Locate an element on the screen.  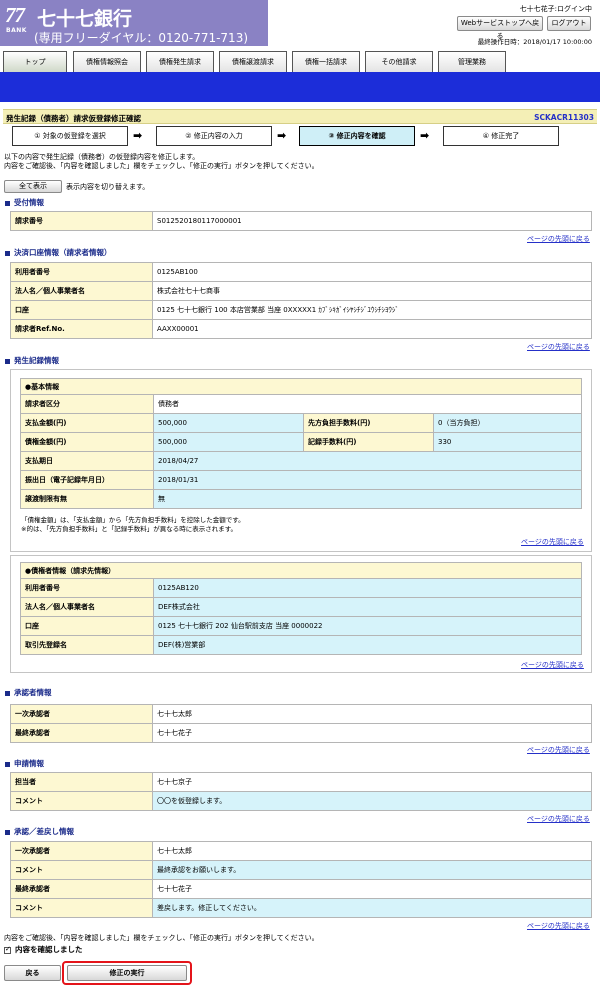
table-row: コメント 差戻します。修正してください。 is located at coordinates (301, 908).